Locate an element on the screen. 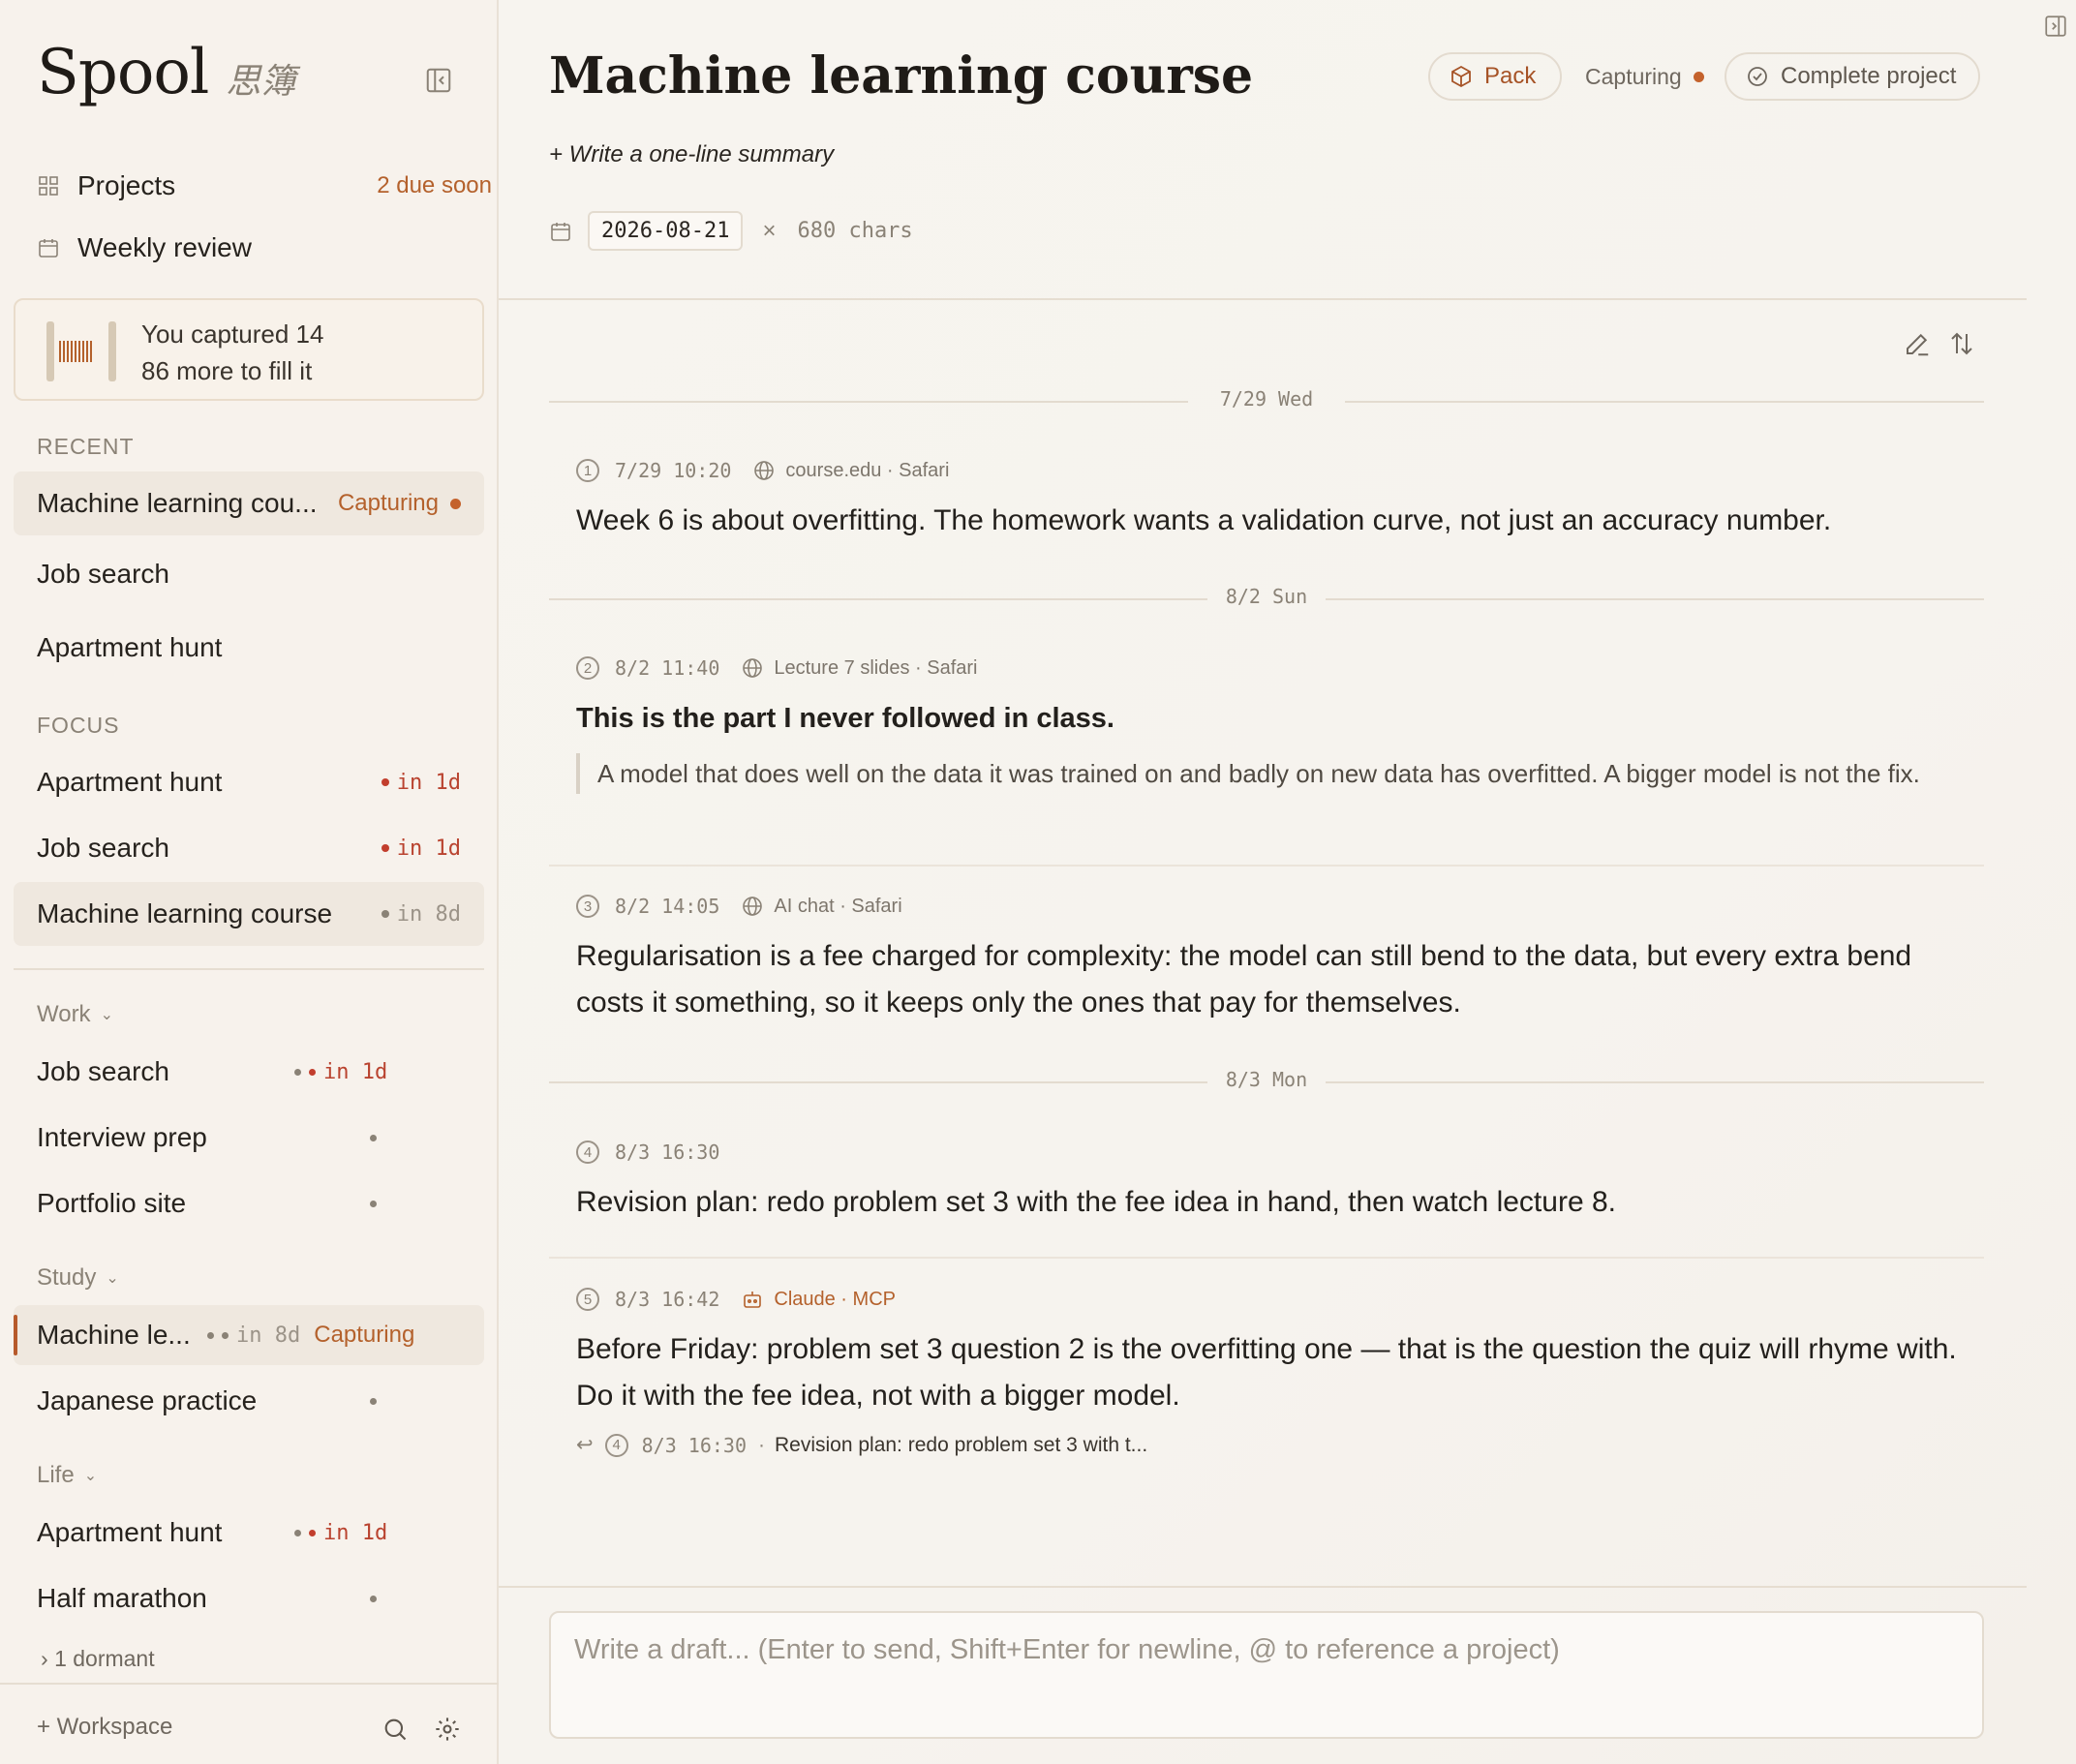 This screenshot has width=2076, height=1764. sort-icon is located at coordinates (1962, 344).